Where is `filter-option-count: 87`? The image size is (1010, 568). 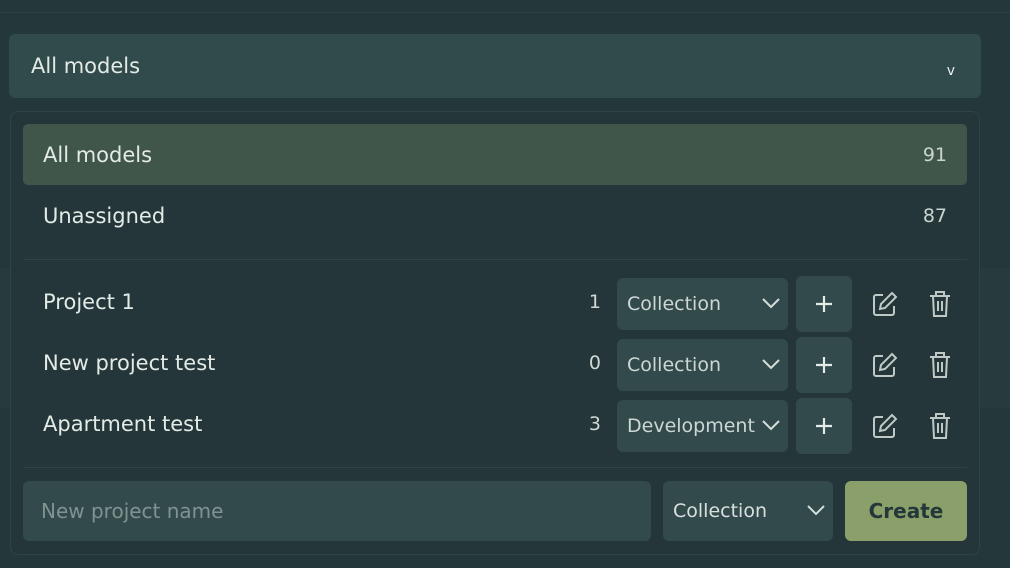 filter-option-count: 87 is located at coordinates (934, 215).